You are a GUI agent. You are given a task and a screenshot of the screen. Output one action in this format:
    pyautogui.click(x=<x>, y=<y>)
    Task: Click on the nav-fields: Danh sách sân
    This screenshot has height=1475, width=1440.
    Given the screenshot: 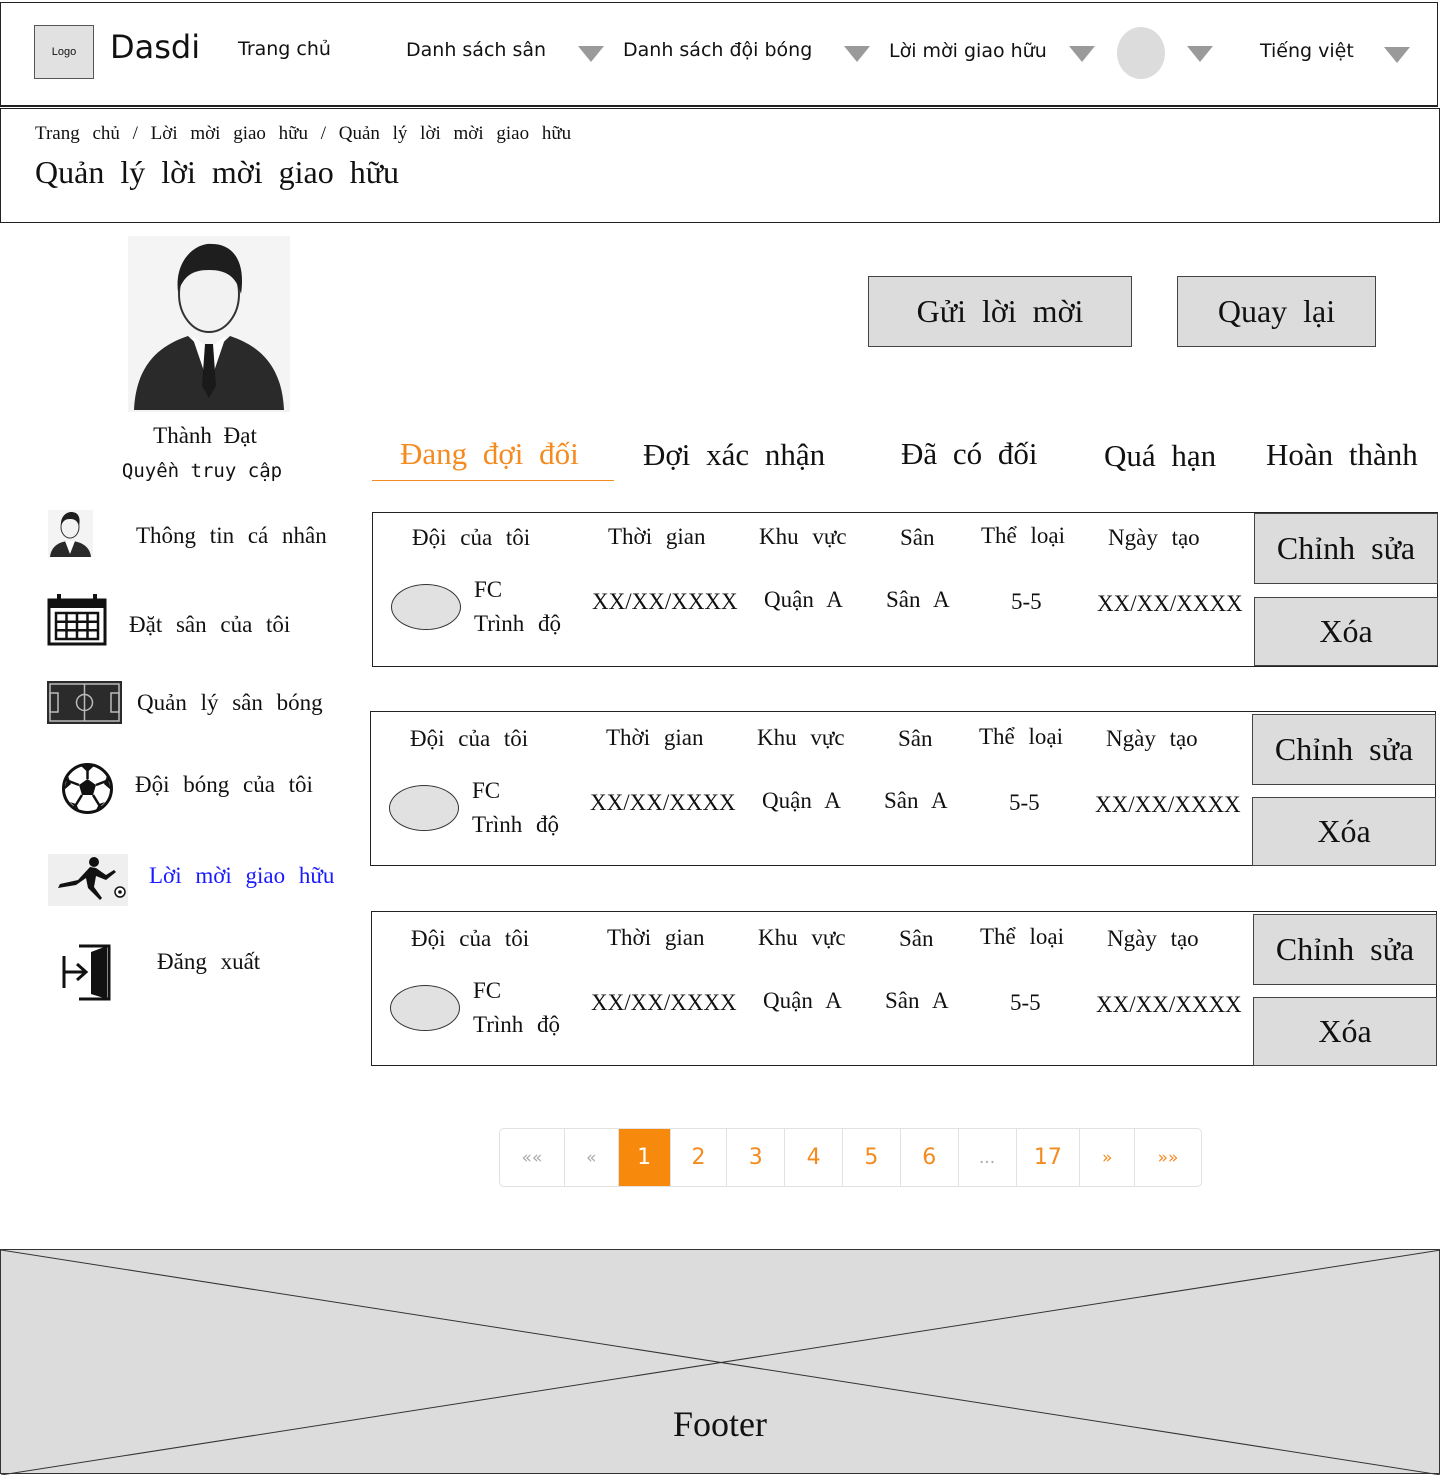 What is the action you would take?
    pyautogui.click(x=476, y=50)
    